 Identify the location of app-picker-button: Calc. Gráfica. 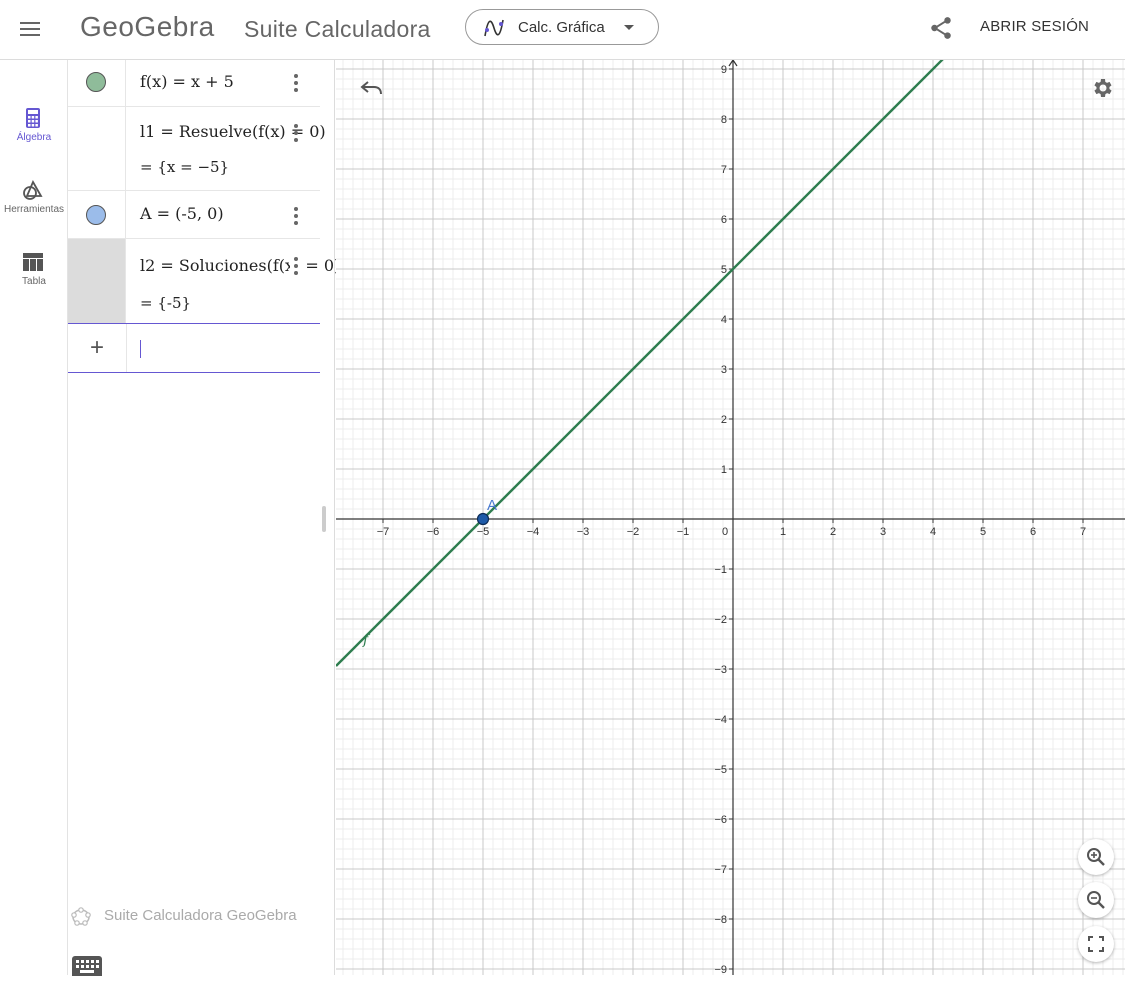
(562, 27).